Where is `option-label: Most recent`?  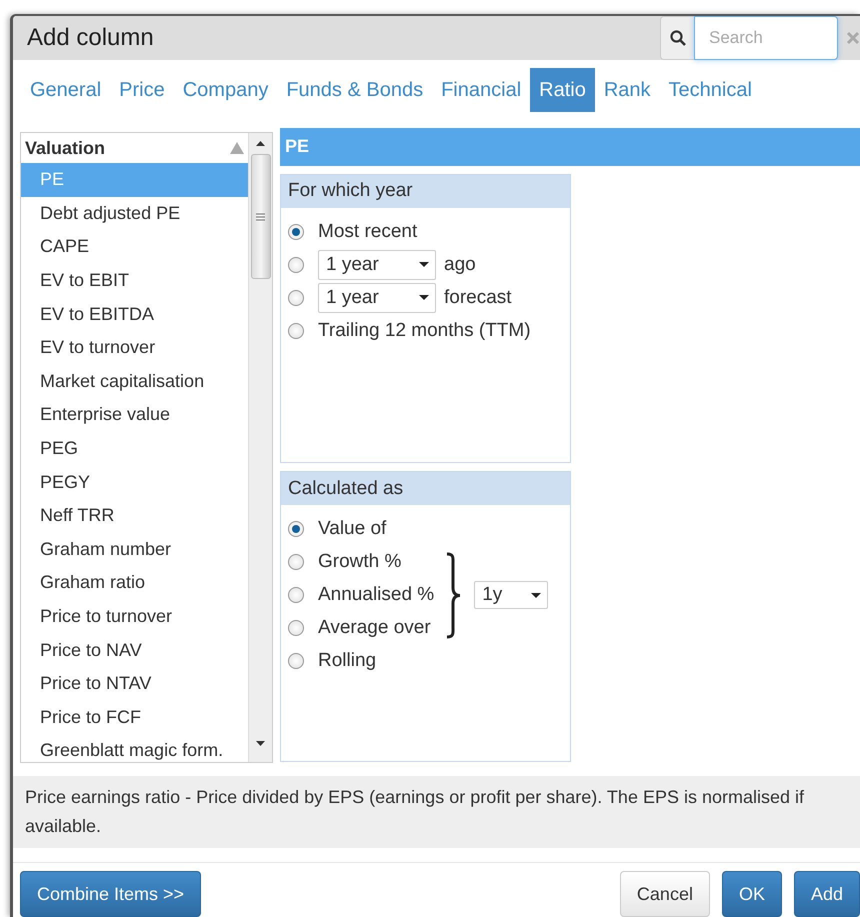
option-label: Most recent is located at coordinates (368, 232).